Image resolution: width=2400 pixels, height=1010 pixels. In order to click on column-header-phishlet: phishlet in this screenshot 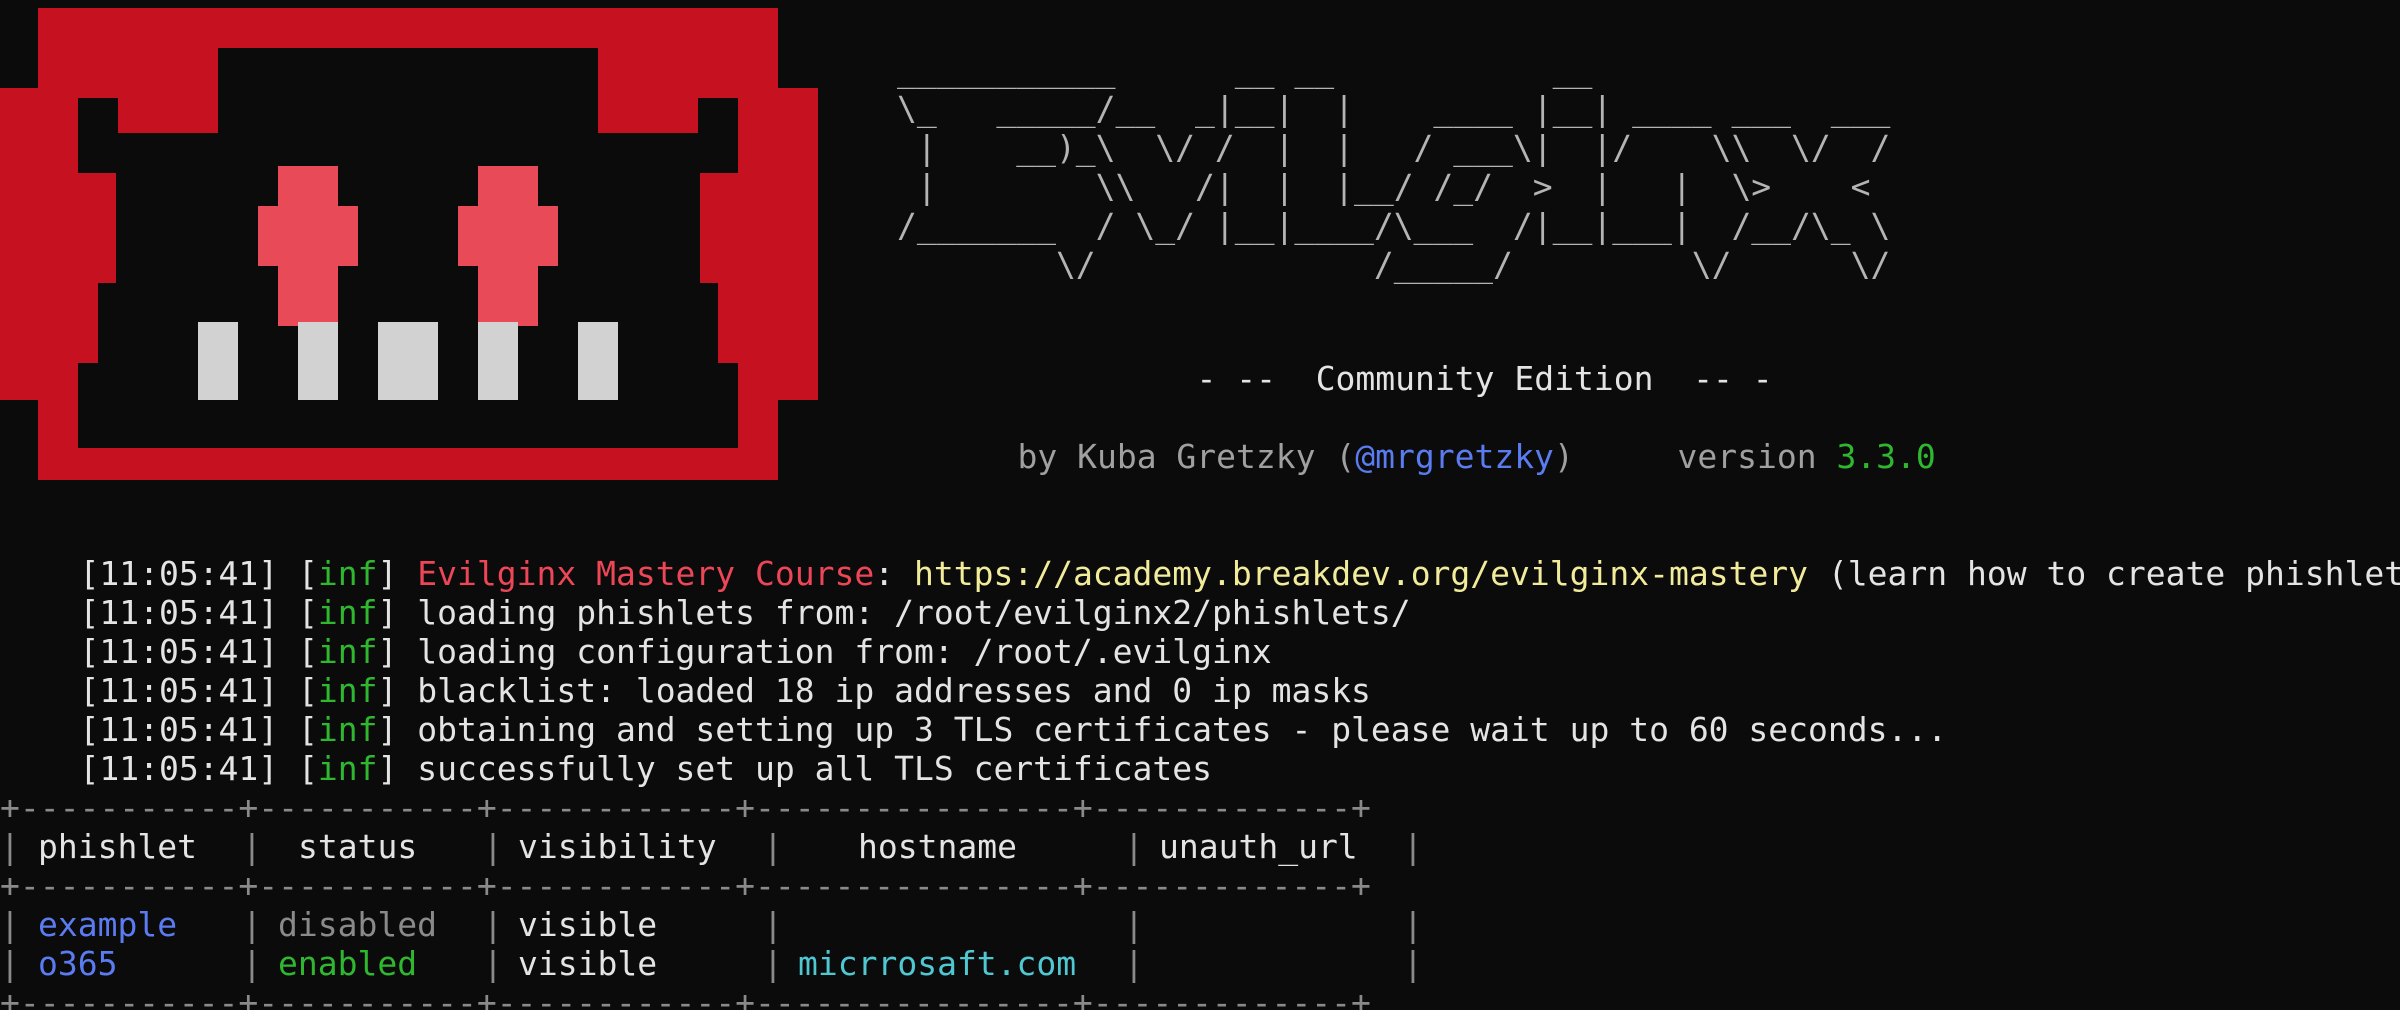, I will do `click(117, 846)`.